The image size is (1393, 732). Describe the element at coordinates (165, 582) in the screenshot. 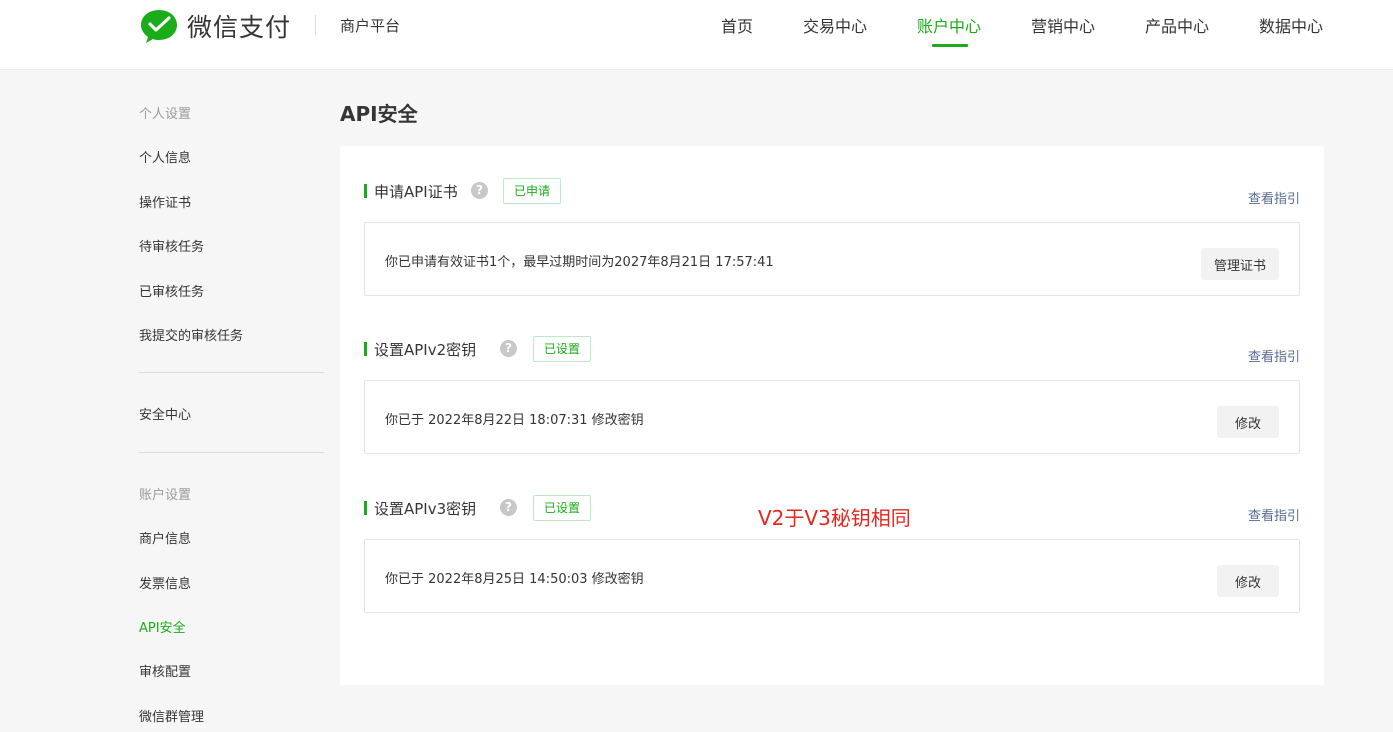

I see `sidebar-item-invoice-info: 发票信息` at that location.